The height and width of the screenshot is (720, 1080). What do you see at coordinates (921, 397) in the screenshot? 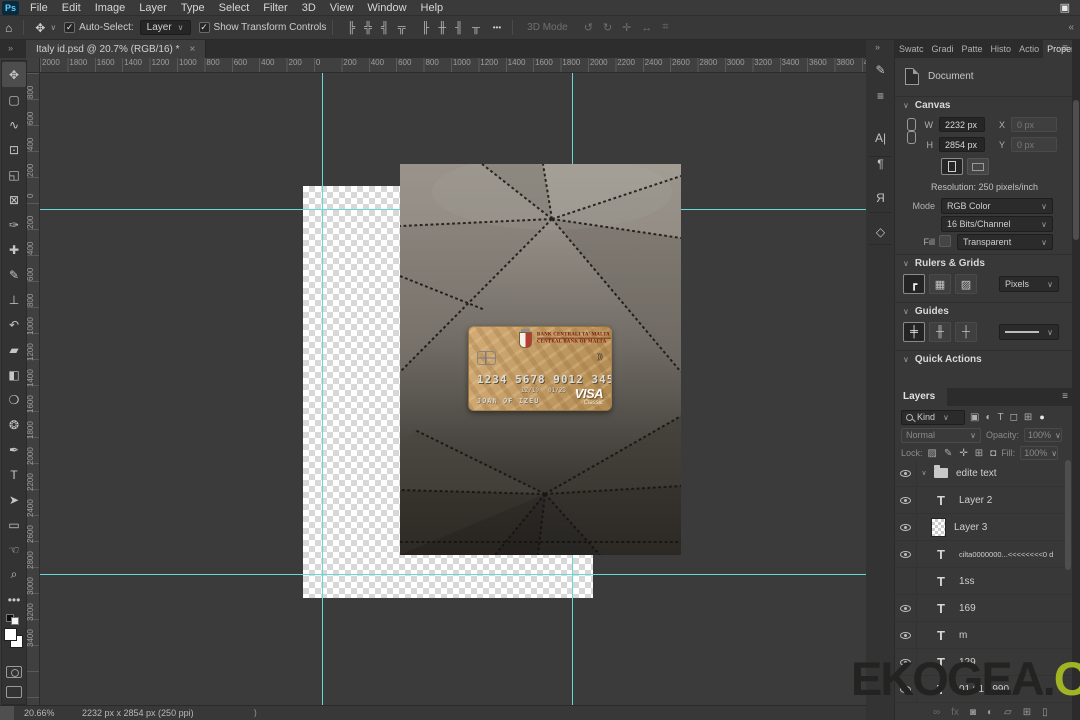
I see `tab-layers: Layers` at bounding box center [921, 397].